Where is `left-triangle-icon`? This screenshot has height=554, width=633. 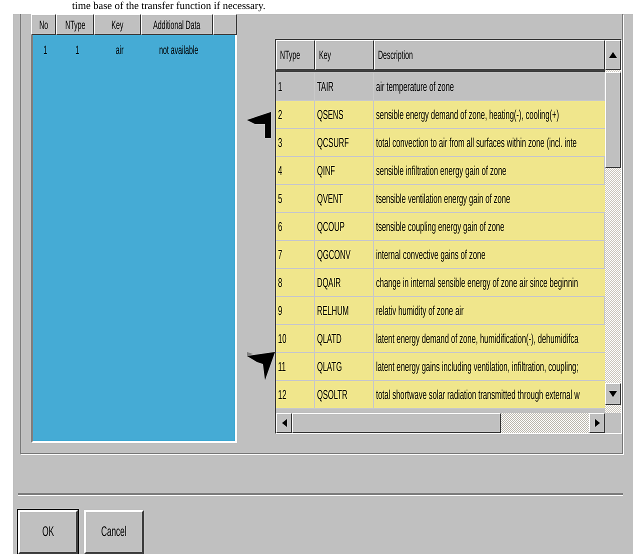
left-triangle-icon is located at coordinates (284, 423).